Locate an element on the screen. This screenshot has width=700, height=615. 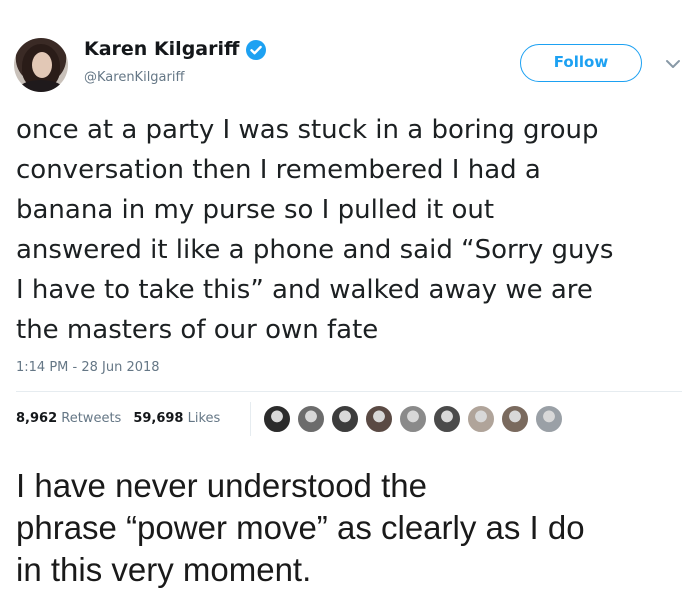
retweets-stat: 8,962 Retweets is located at coordinates (68, 418).